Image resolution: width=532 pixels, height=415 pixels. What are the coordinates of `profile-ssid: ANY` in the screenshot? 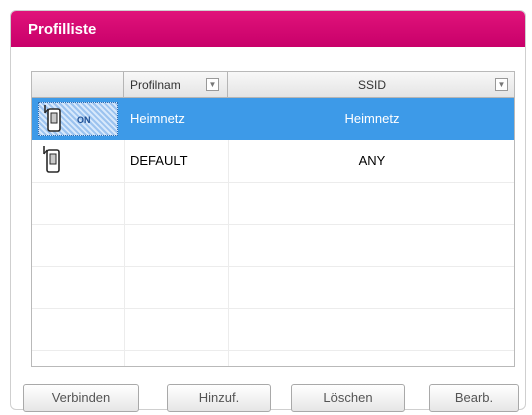 It's located at (372, 160).